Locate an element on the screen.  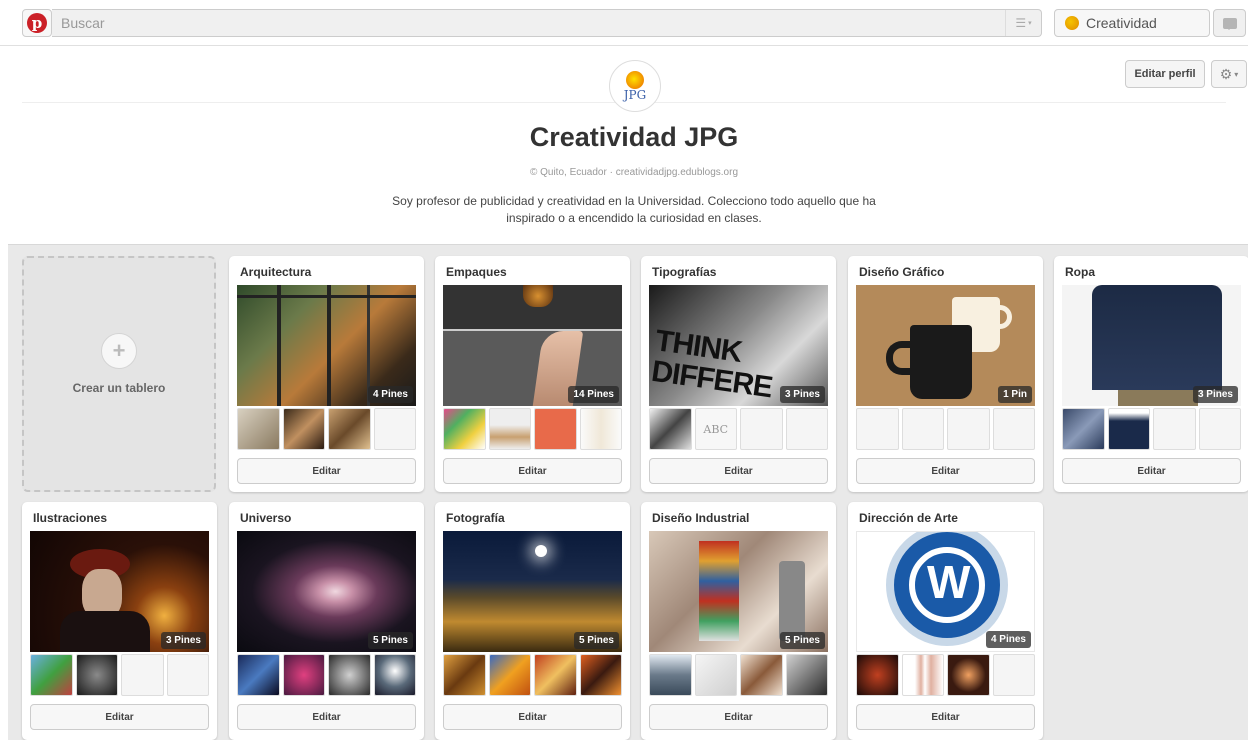
board-cover-image: 14 Pines is located at coordinates (532, 345).